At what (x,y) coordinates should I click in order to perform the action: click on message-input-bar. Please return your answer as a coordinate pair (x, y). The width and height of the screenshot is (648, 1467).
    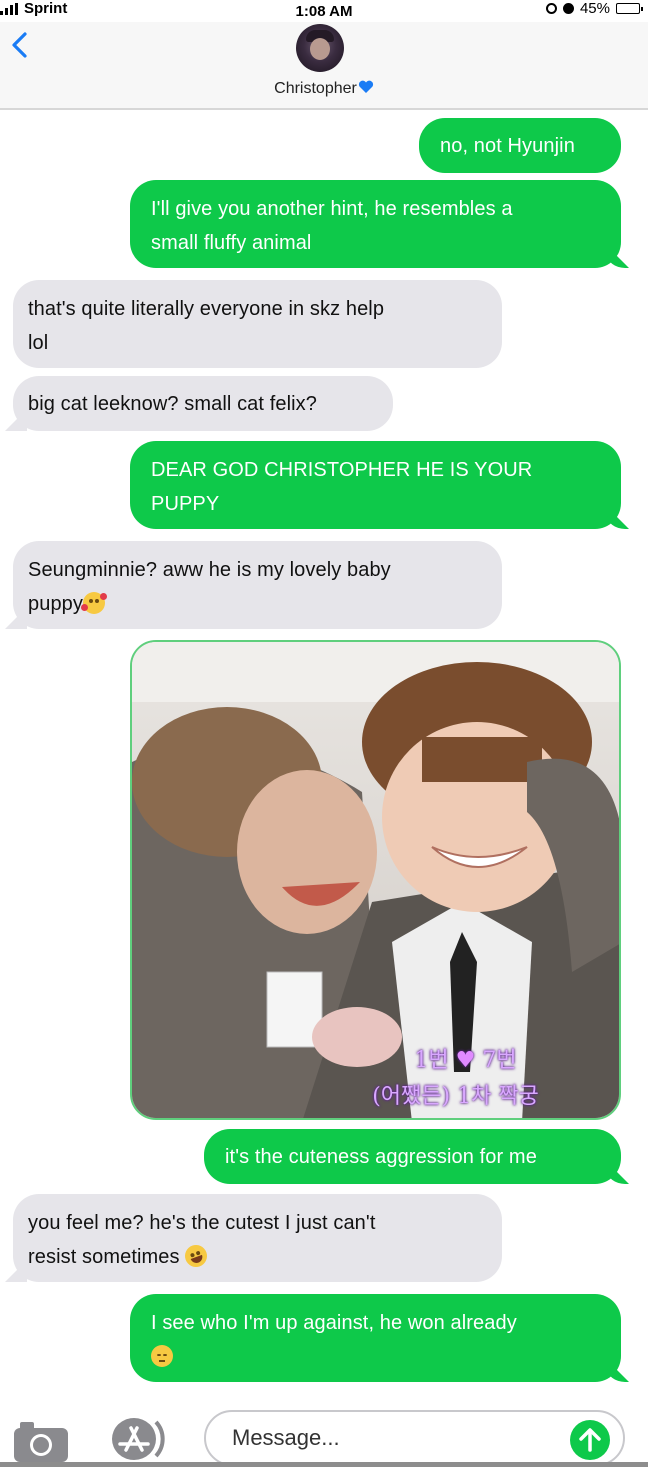
    Looking at the image, I should click on (324, 1433).